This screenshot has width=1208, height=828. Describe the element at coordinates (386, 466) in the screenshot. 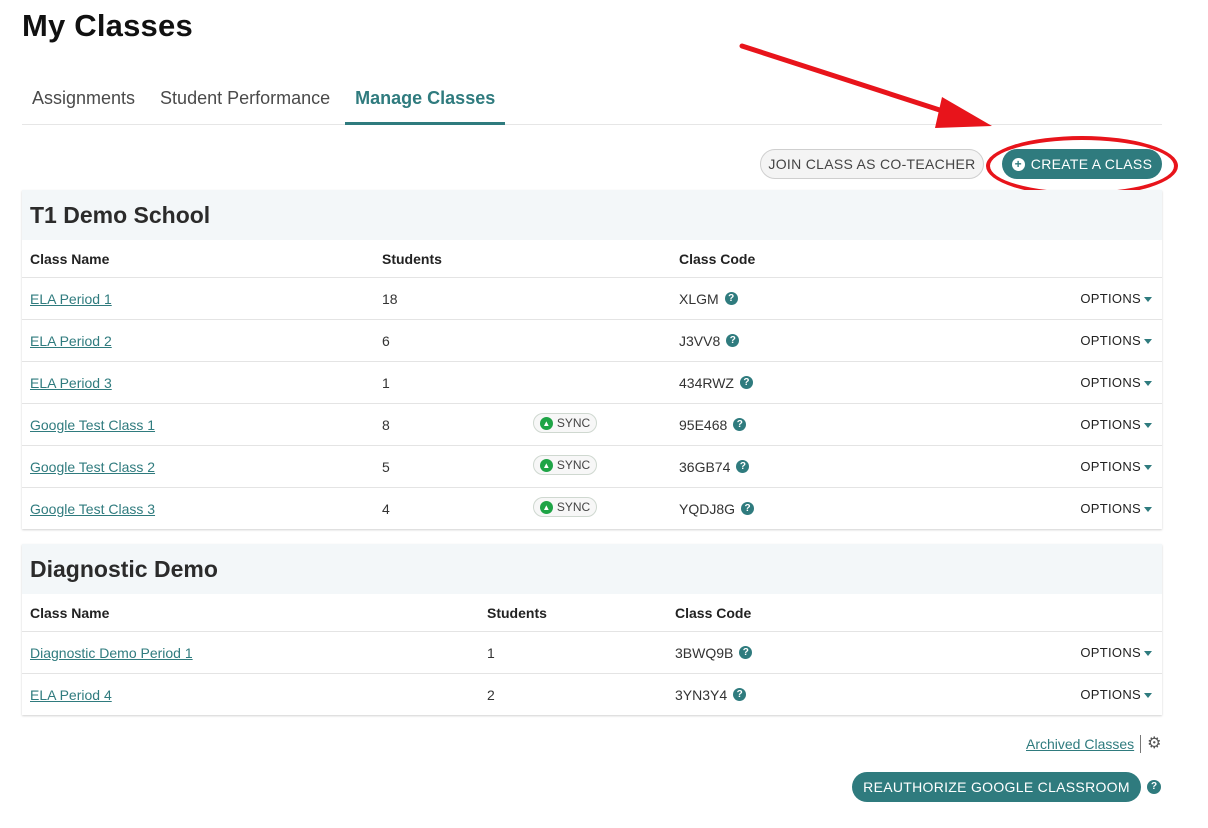

I see `student-count: 5` at that location.